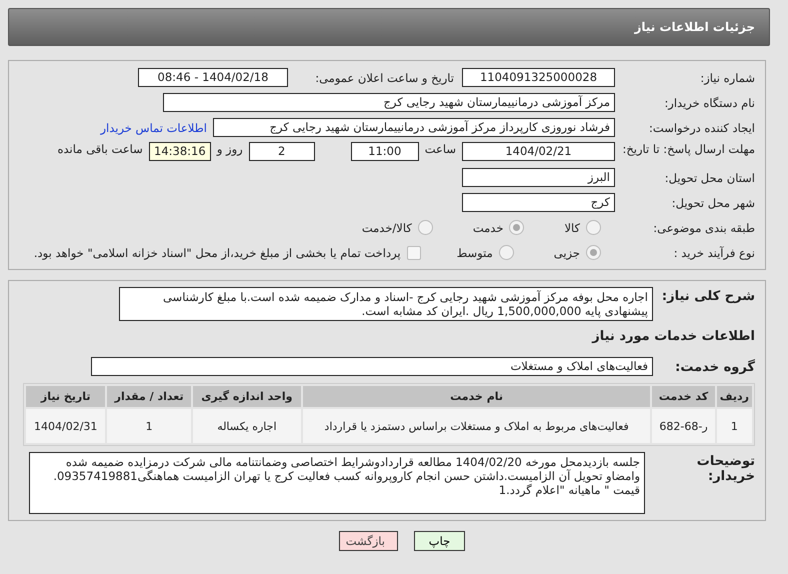 The image size is (788, 574). I want to click on days-label: روز و, so click(229, 149).